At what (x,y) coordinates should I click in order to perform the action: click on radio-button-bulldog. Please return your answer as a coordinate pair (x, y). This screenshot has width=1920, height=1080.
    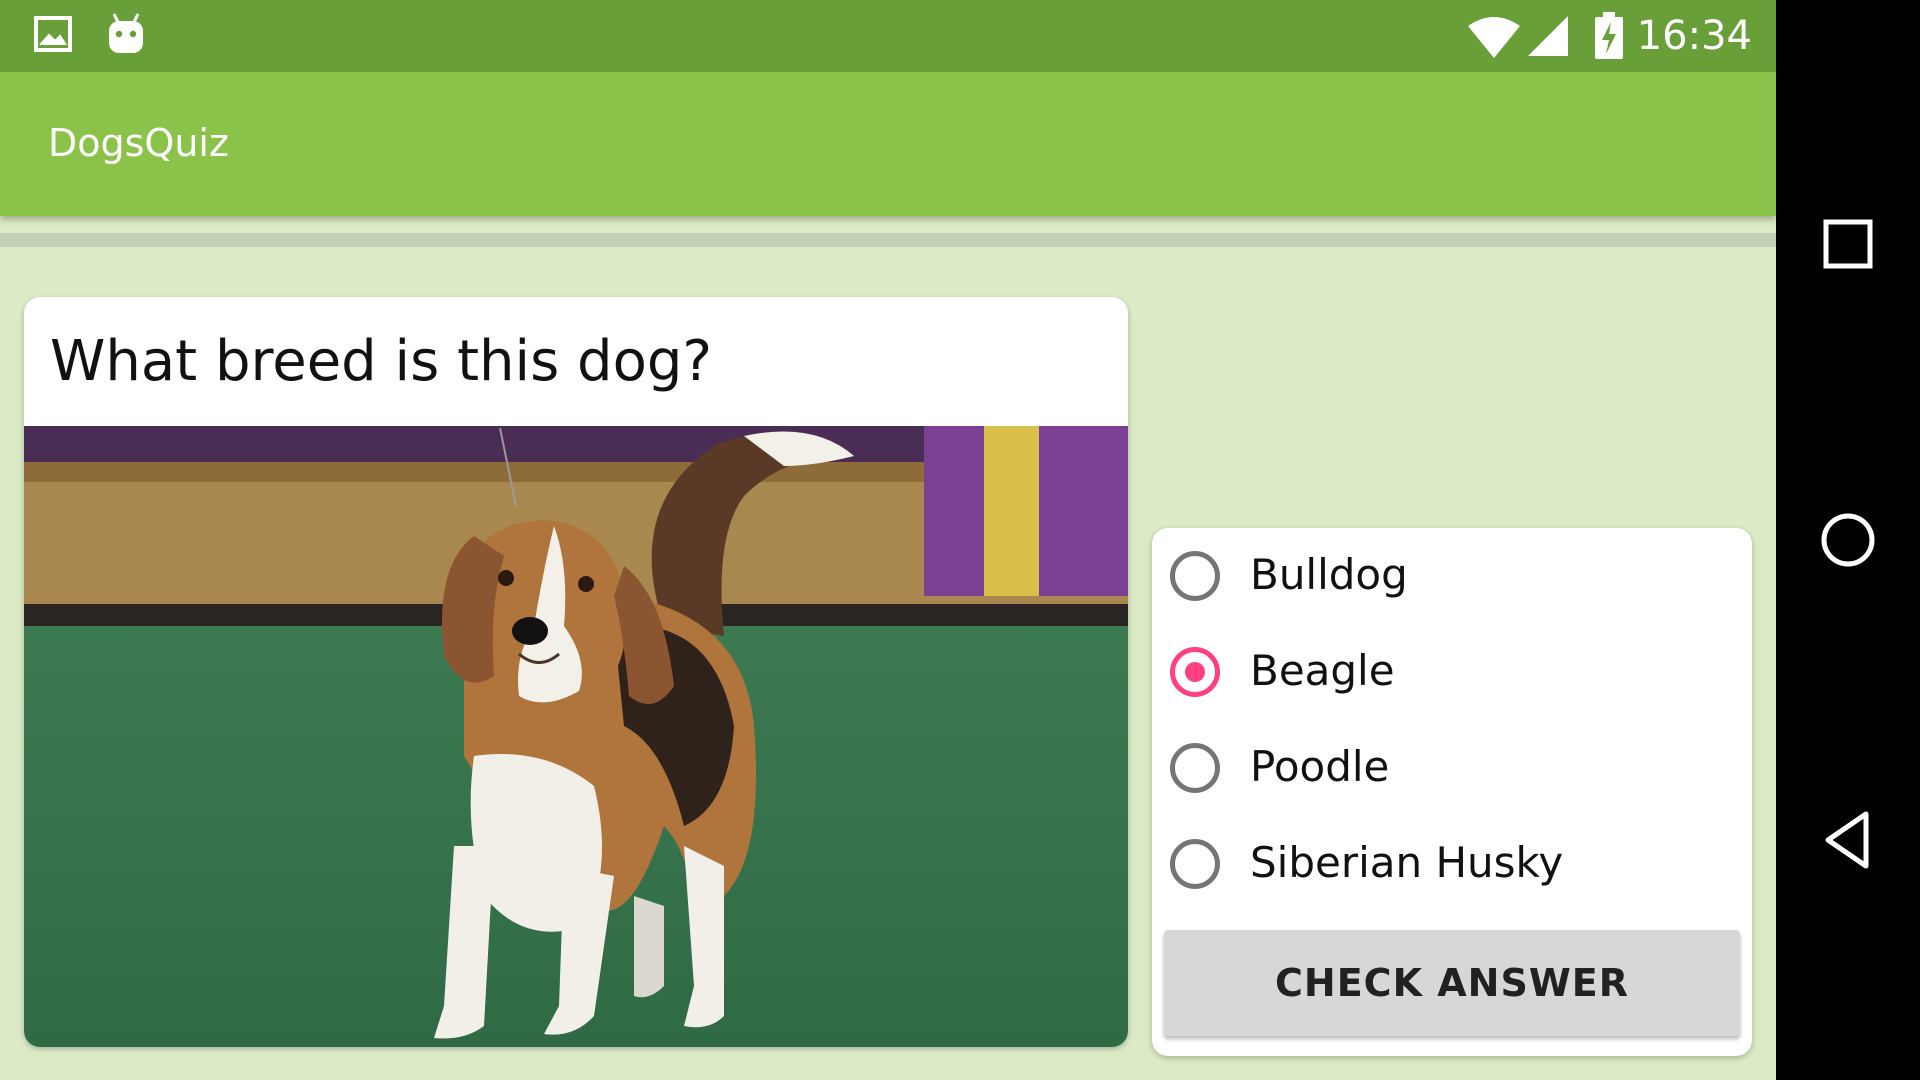
    Looking at the image, I should click on (1195, 576).